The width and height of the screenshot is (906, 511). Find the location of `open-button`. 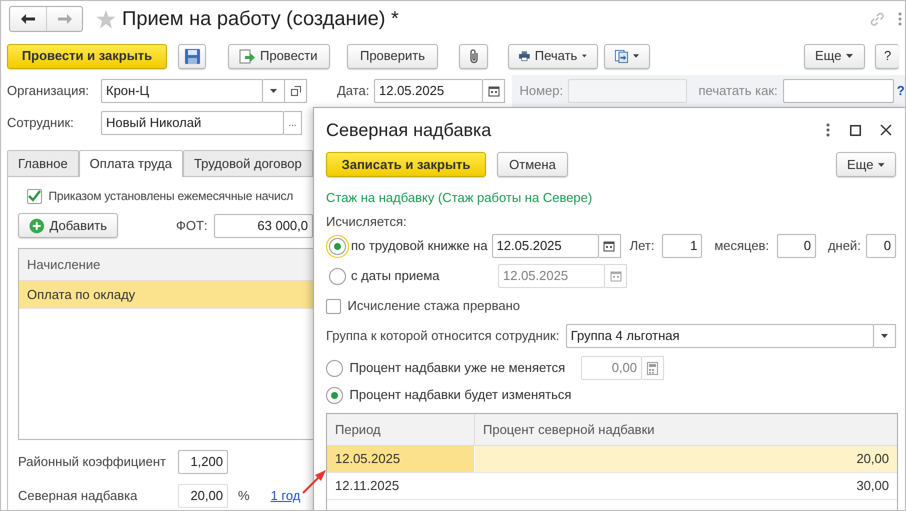

open-button is located at coordinates (296, 91).